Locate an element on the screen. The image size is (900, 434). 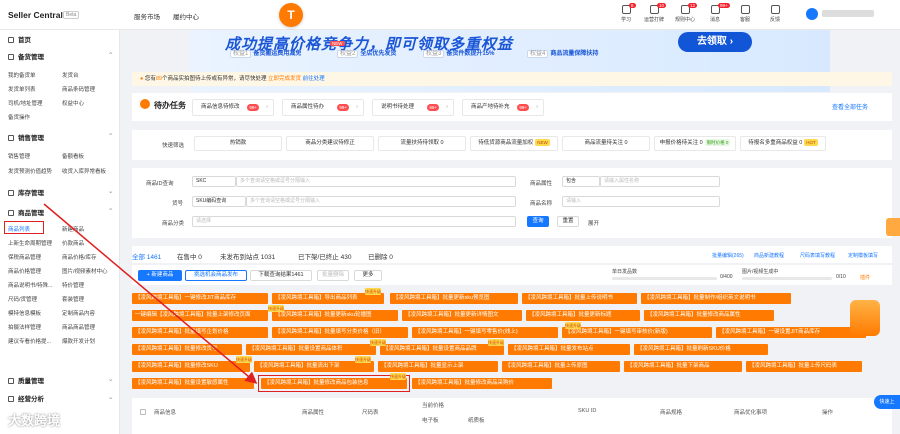
col-sub-paper: 纸质板 is located at coordinates (476, 421).